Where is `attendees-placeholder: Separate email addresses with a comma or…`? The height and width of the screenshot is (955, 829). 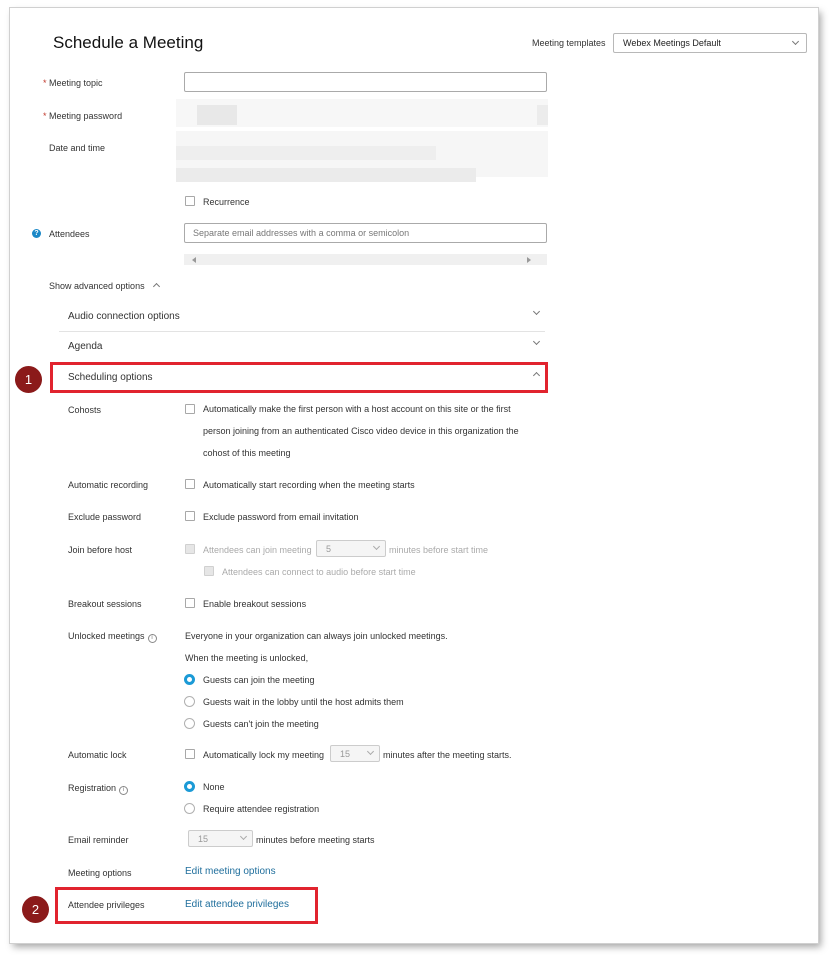
attendees-placeholder: Separate email addresses with a comma or… is located at coordinates (301, 233).